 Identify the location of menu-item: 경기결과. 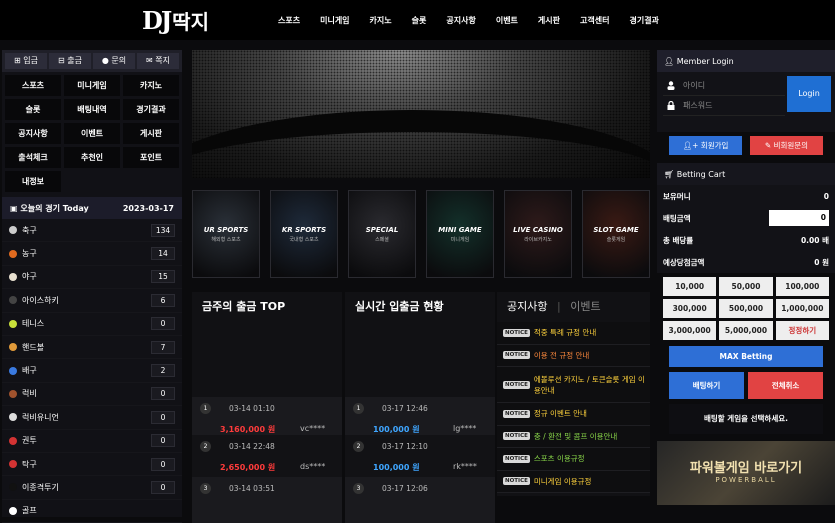
(151, 109).